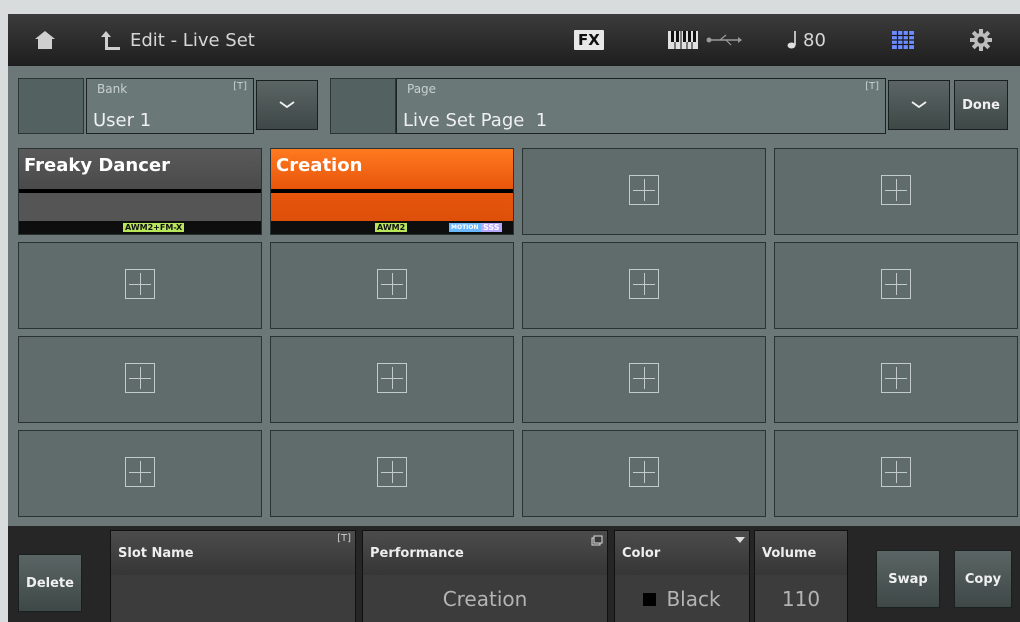 This screenshot has width=1020, height=622. Describe the element at coordinates (363, 106) in the screenshot. I see `page-blank-pad` at that location.